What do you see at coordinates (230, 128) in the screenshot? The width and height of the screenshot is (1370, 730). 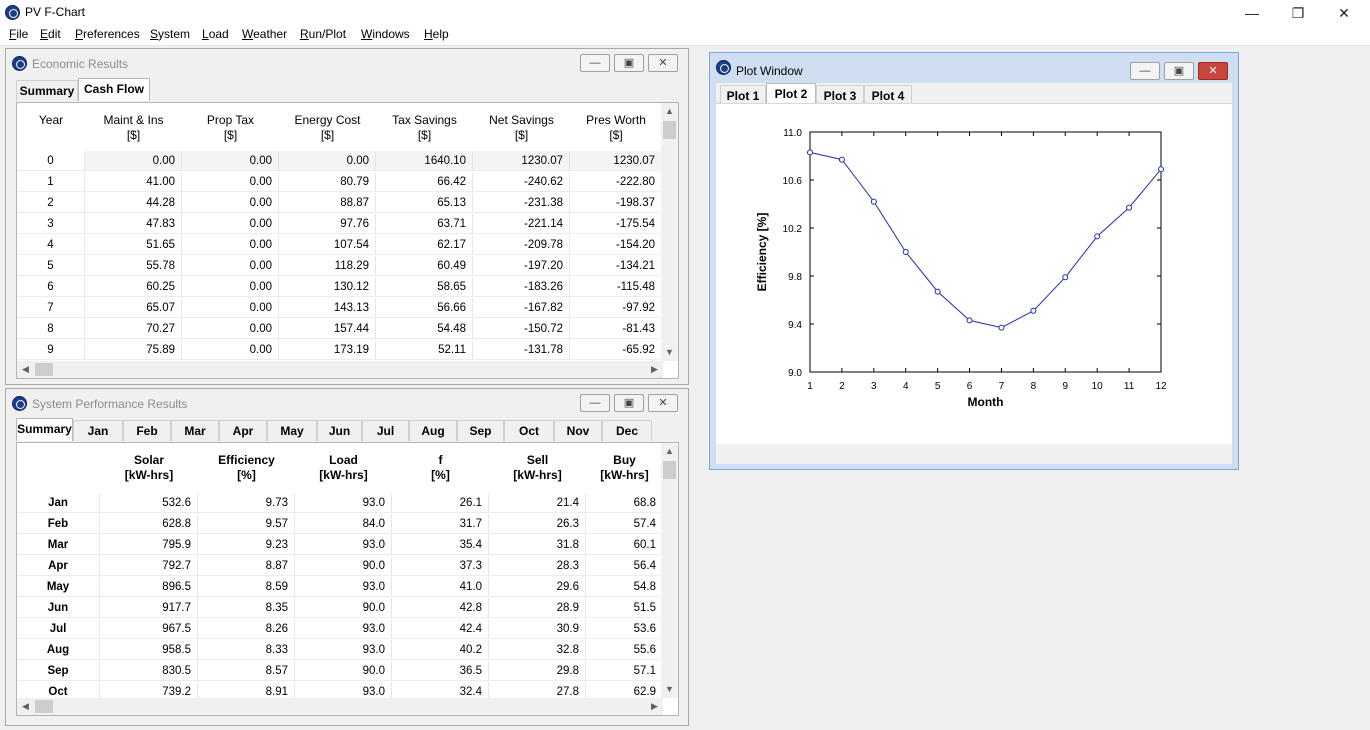 I see `column-header: Prop Tax [$]` at bounding box center [230, 128].